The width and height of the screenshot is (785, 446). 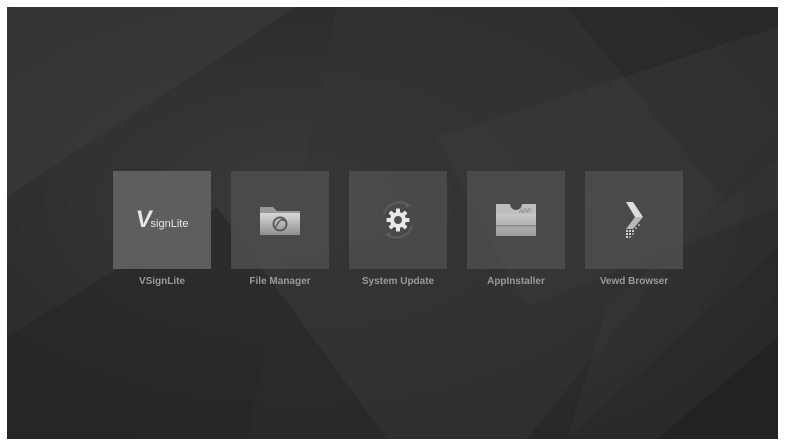 I want to click on vsignlite-logo-icon: V signLite, so click(x=161, y=219).